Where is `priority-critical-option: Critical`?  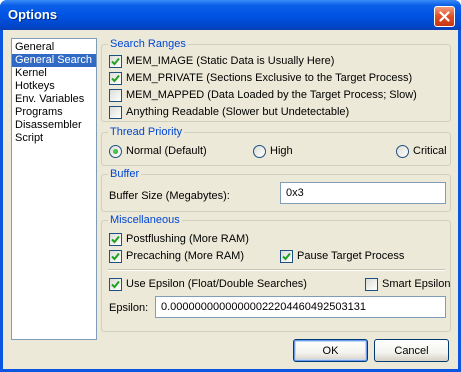
priority-critical-option: Critical is located at coordinates (421, 151).